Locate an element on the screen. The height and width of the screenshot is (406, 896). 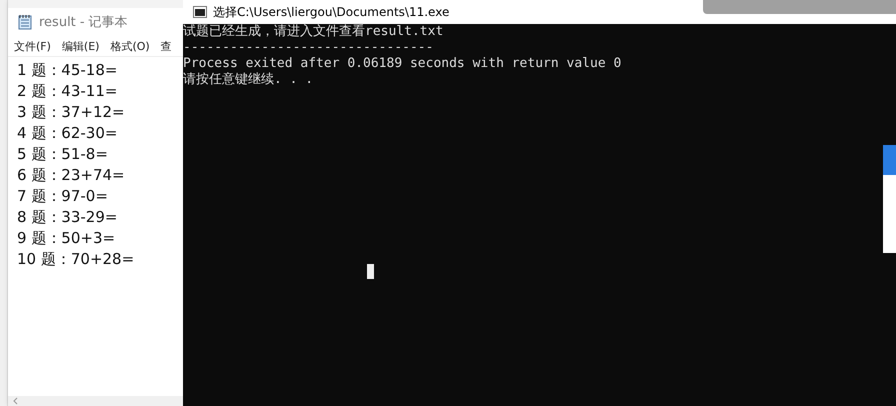
console-line: 请按任意键继续. . . is located at coordinates (248, 80).